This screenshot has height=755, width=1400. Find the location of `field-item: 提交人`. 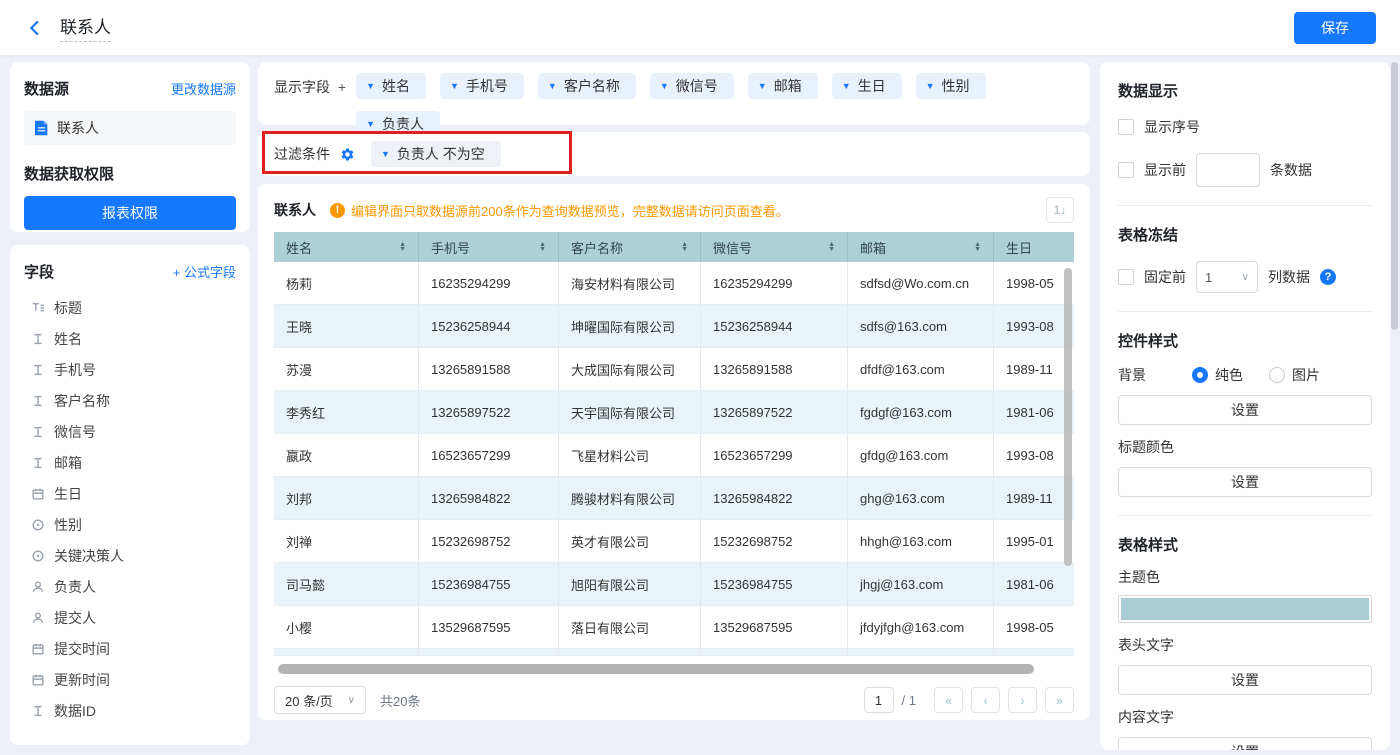

field-item: 提交人 is located at coordinates (130, 617).